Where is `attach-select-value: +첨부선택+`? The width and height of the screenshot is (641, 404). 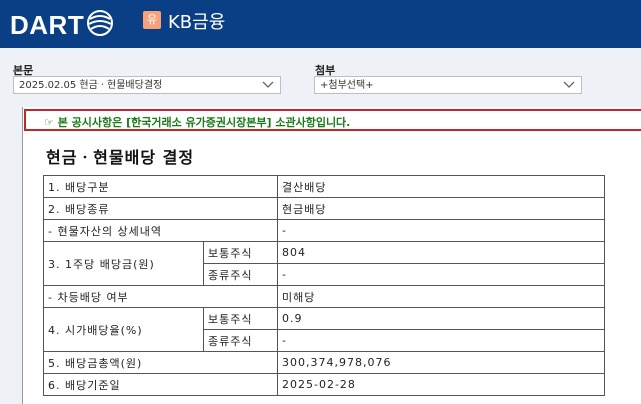 attach-select-value: +첨부선택+ is located at coordinates (347, 85).